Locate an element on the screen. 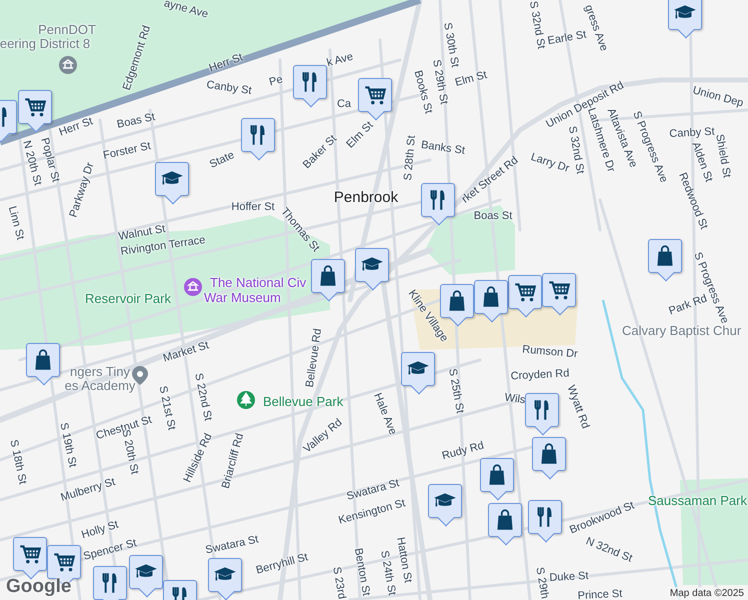 This screenshot has width=748, height=600. park-label: Reservoir Park is located at coordinates (128, 299).